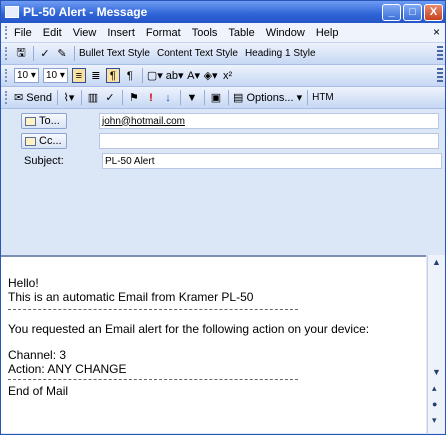 This screenshot has height=435, width=446. I want to click on format-toolbar: 10 ▾ 10 ▾ ≡ ≣ ¶ ¶ ▢▾ ab▾ A▾ ◈▾ x², so click(223, 76).